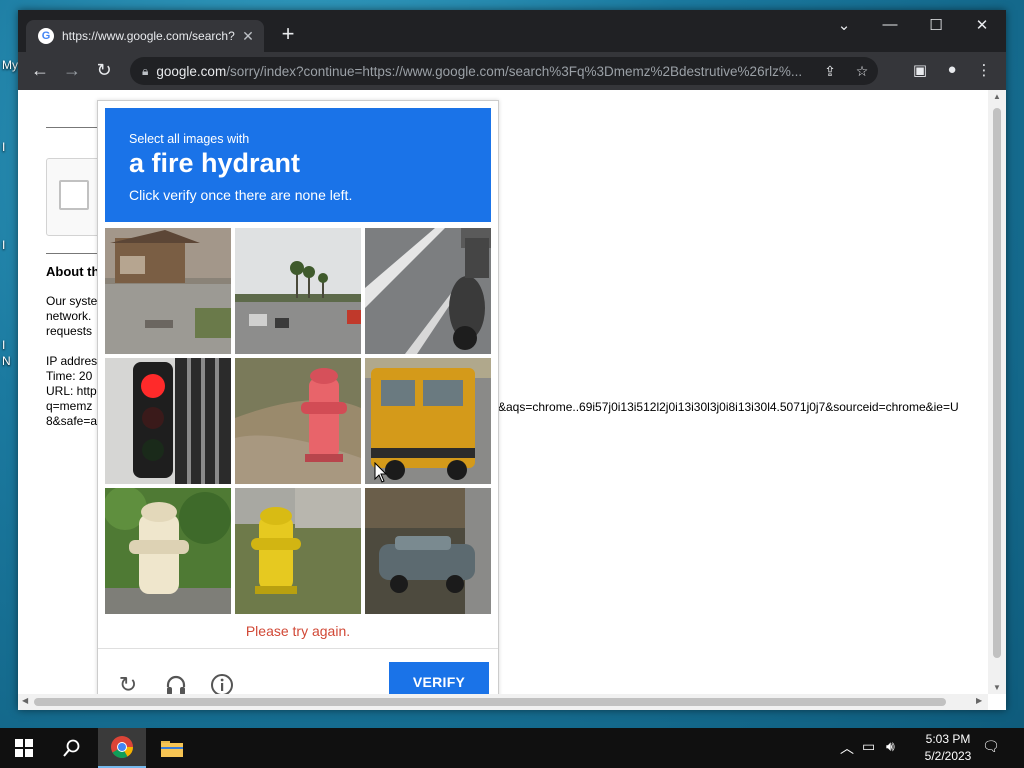  Describe the element at coordinates (176, 683) in the screenshot. I see `audio-challenge-icon` at that location.